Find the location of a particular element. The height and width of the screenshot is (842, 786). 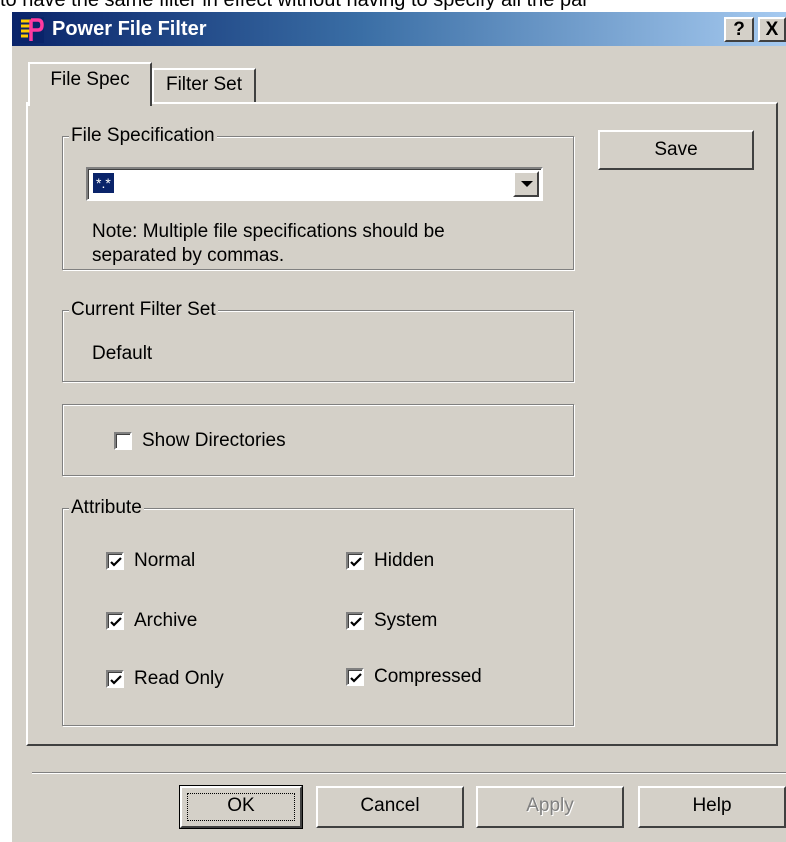

apply-button: Apply is located at coordinates (550, 807).